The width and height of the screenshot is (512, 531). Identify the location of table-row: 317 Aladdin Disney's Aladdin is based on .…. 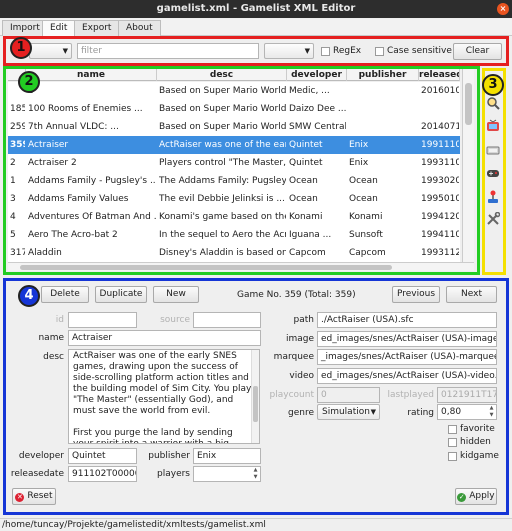
(234, 253).